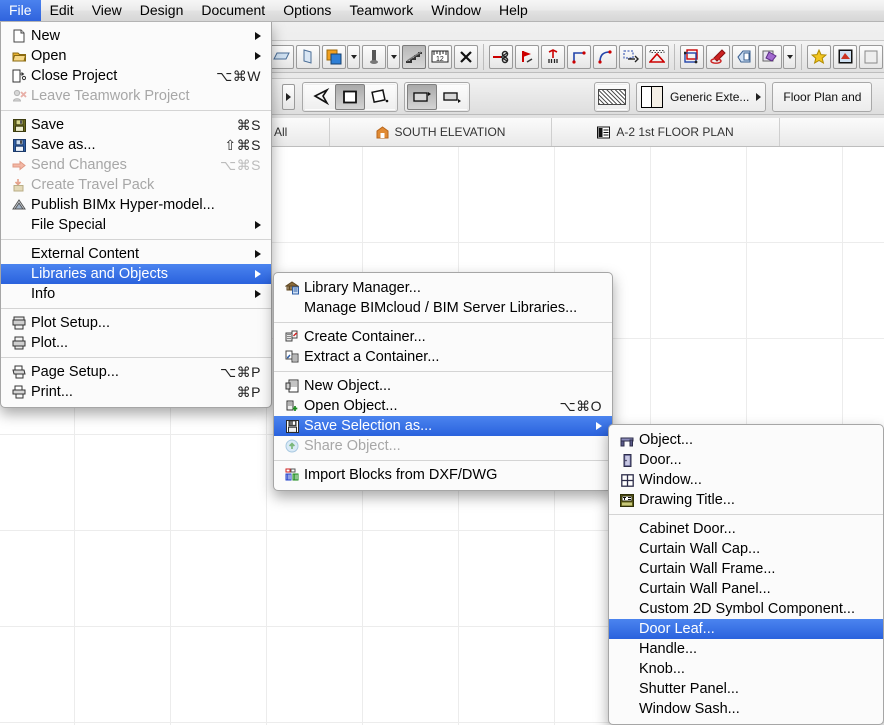  I want to click on wall-left-reference-button, so click(422, 96).